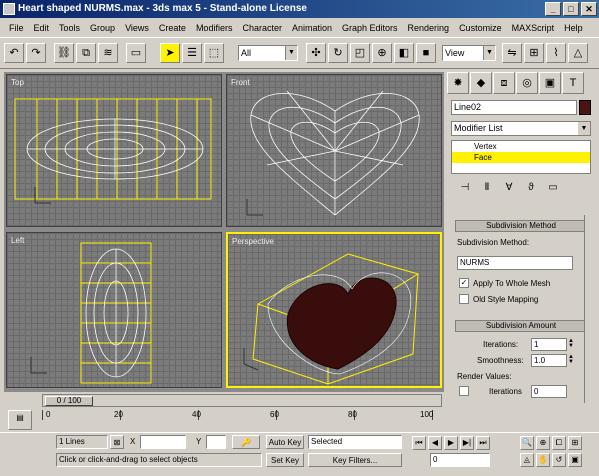  Describe the element at coordinates (481, 83) in the screenshot. I see `modify-tab-icon: ◆` at that location.